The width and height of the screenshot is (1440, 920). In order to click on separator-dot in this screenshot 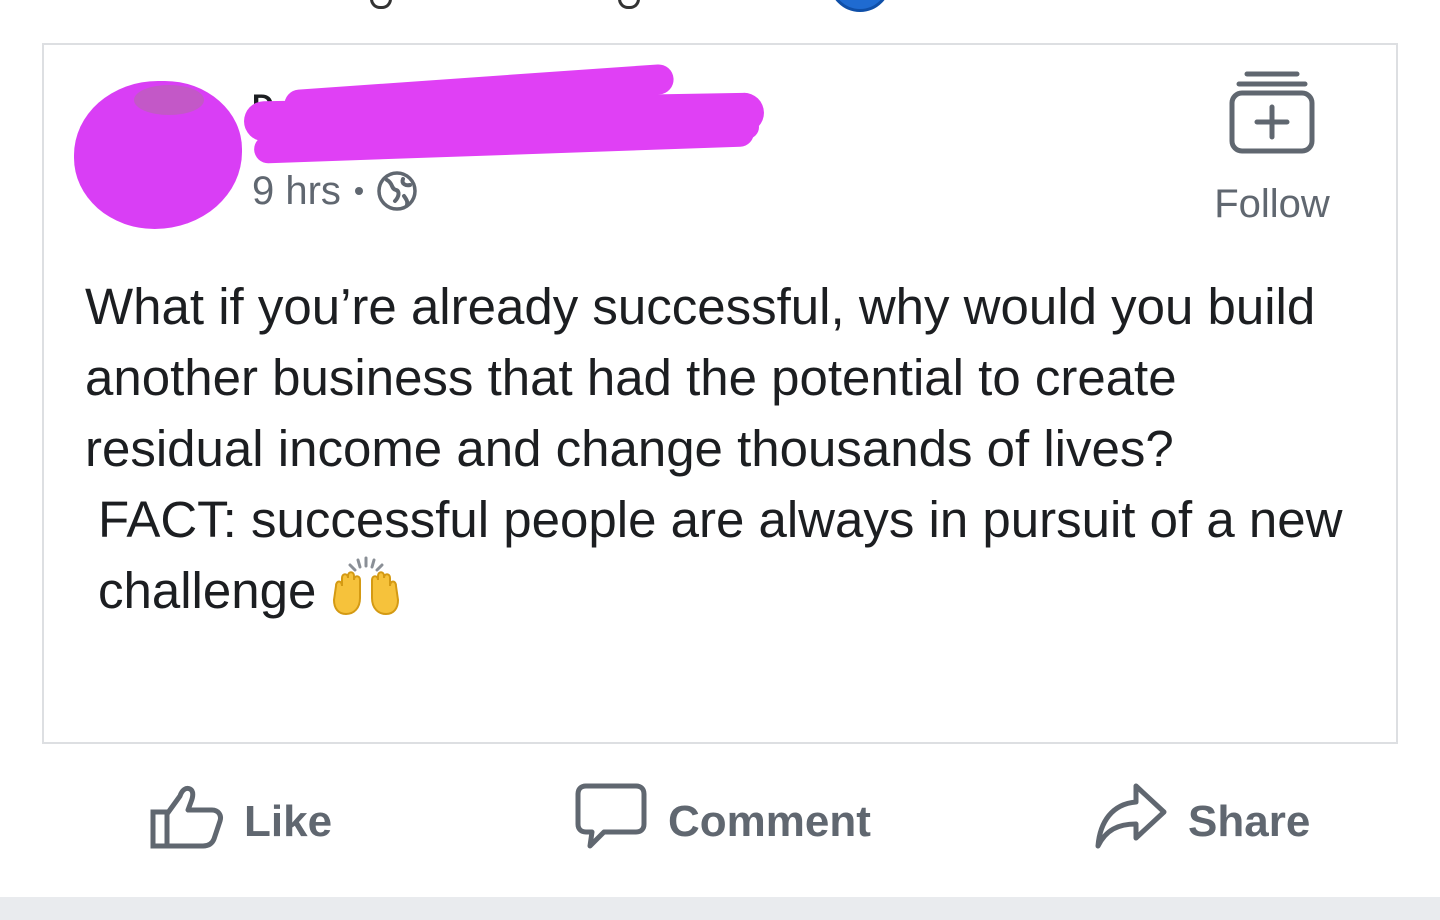, I will do `click(358, 191)`.